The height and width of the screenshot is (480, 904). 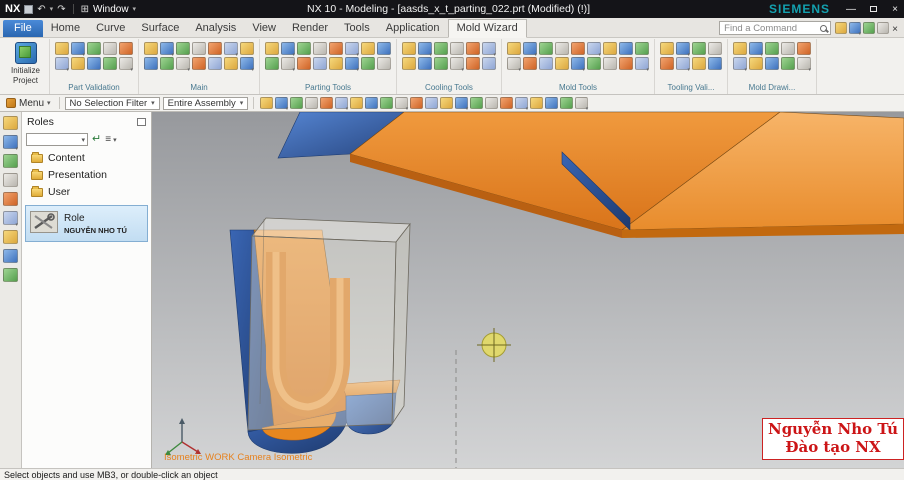 What do you see at coordinates (61, 9) in the screenshot?
I see `redo-icon: ↷` at bounding box center [61, 9].